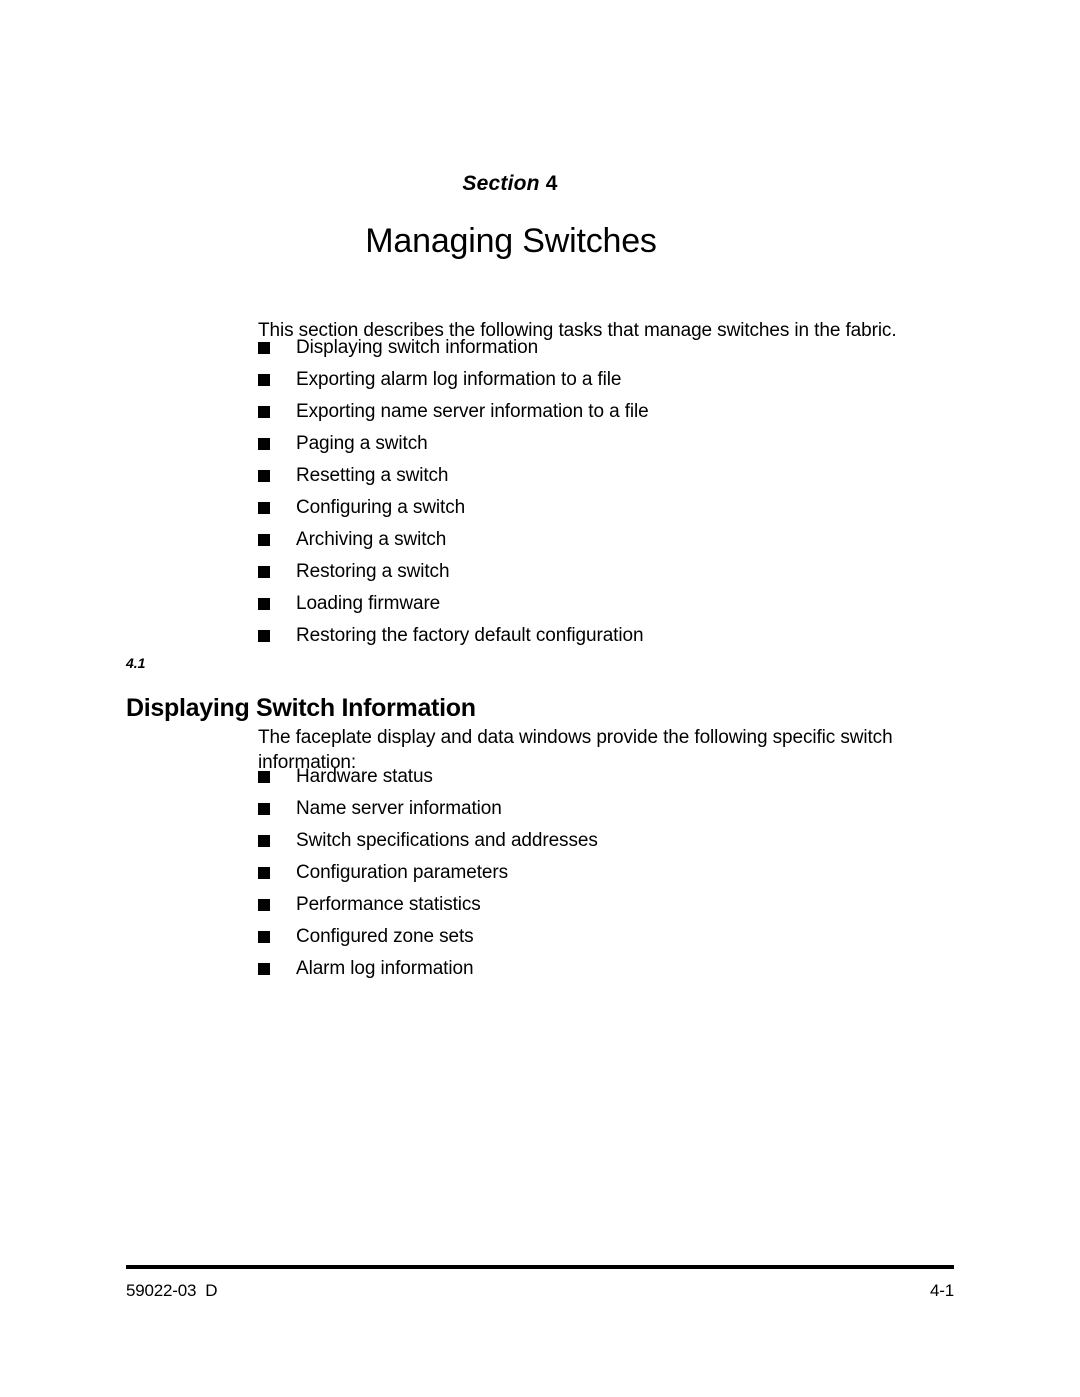  Describe the element at coordinates (172, 1290) in the screenshot. I see `footer-document-number: 59022-03 D` at that location.